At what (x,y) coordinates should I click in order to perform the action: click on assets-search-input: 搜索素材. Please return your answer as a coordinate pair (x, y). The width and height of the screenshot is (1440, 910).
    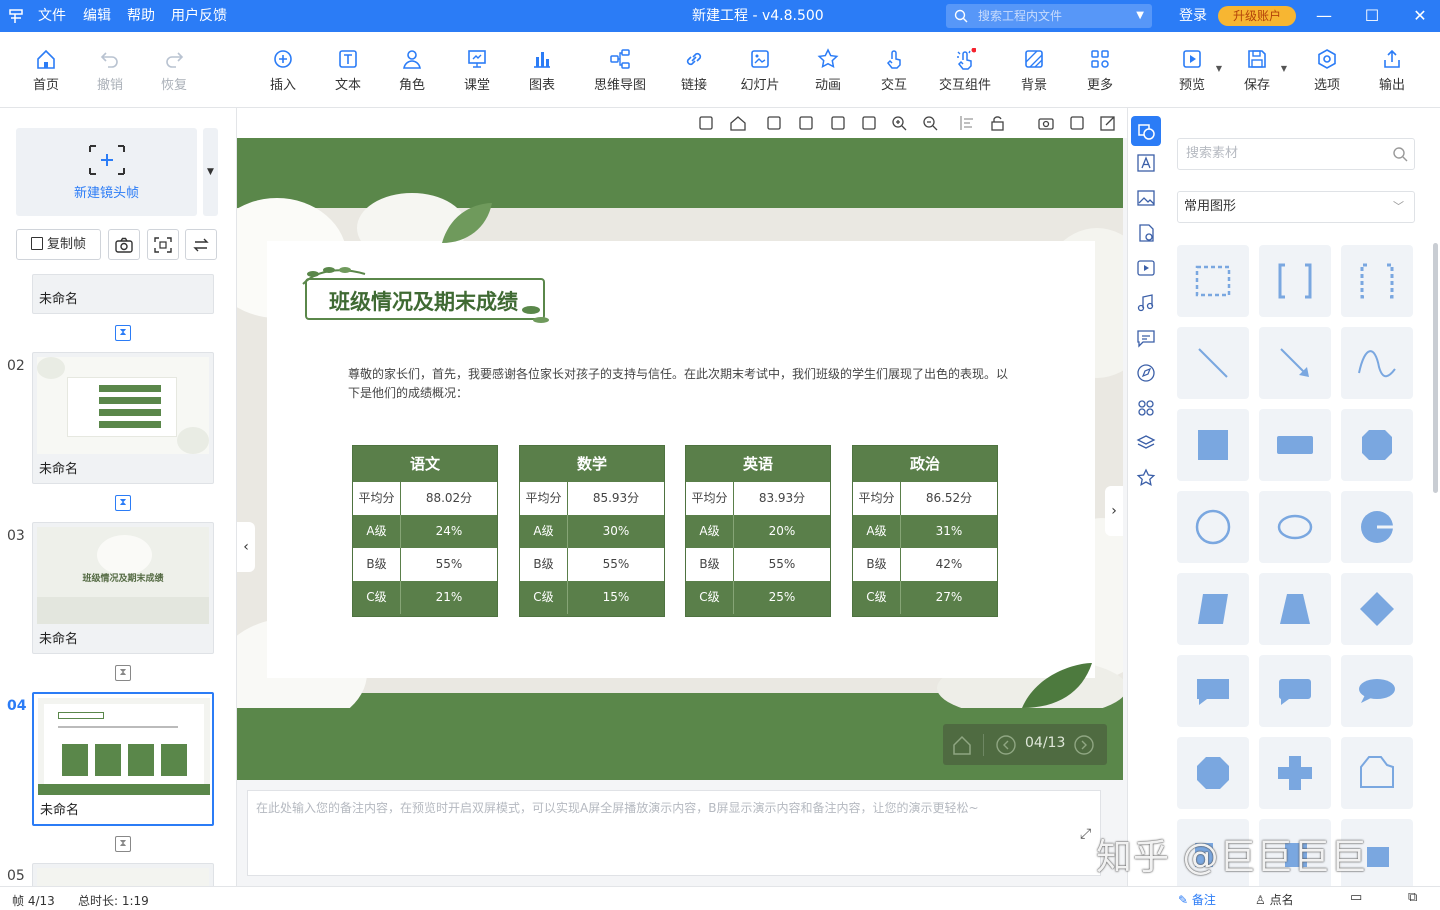
    Looking at the image, I should click on (1296, 154).